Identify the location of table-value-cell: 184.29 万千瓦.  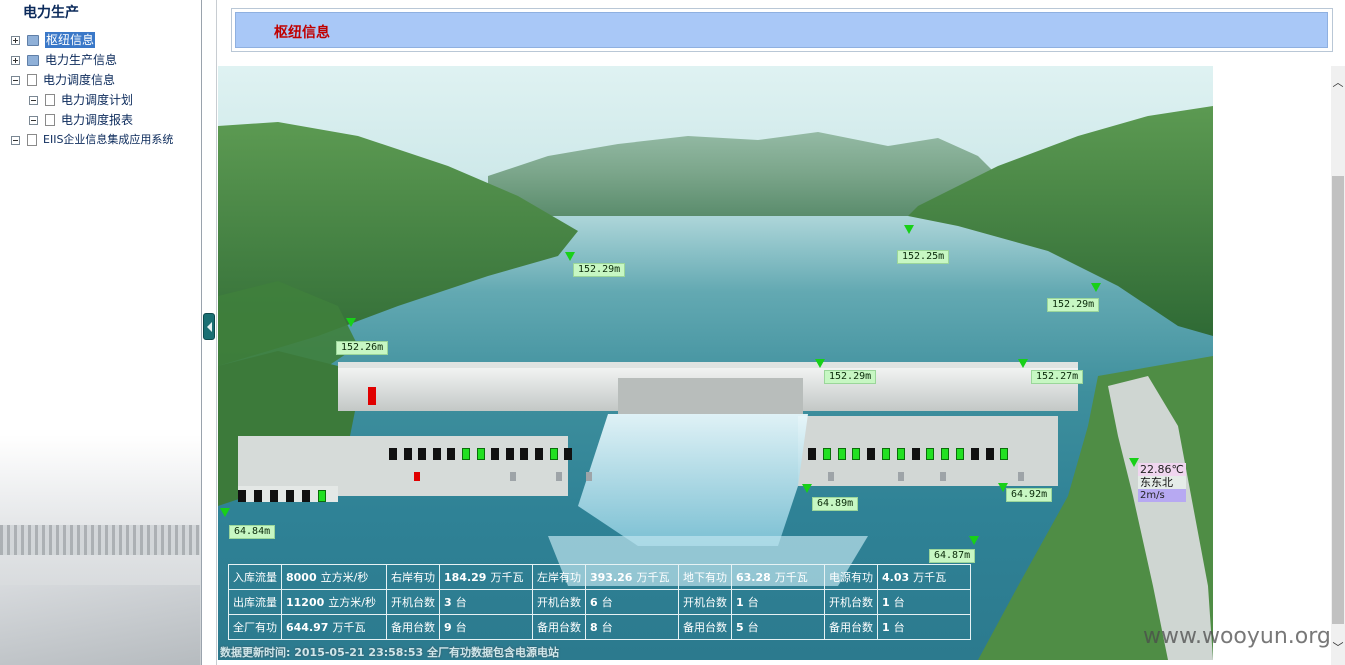
(486, 577).